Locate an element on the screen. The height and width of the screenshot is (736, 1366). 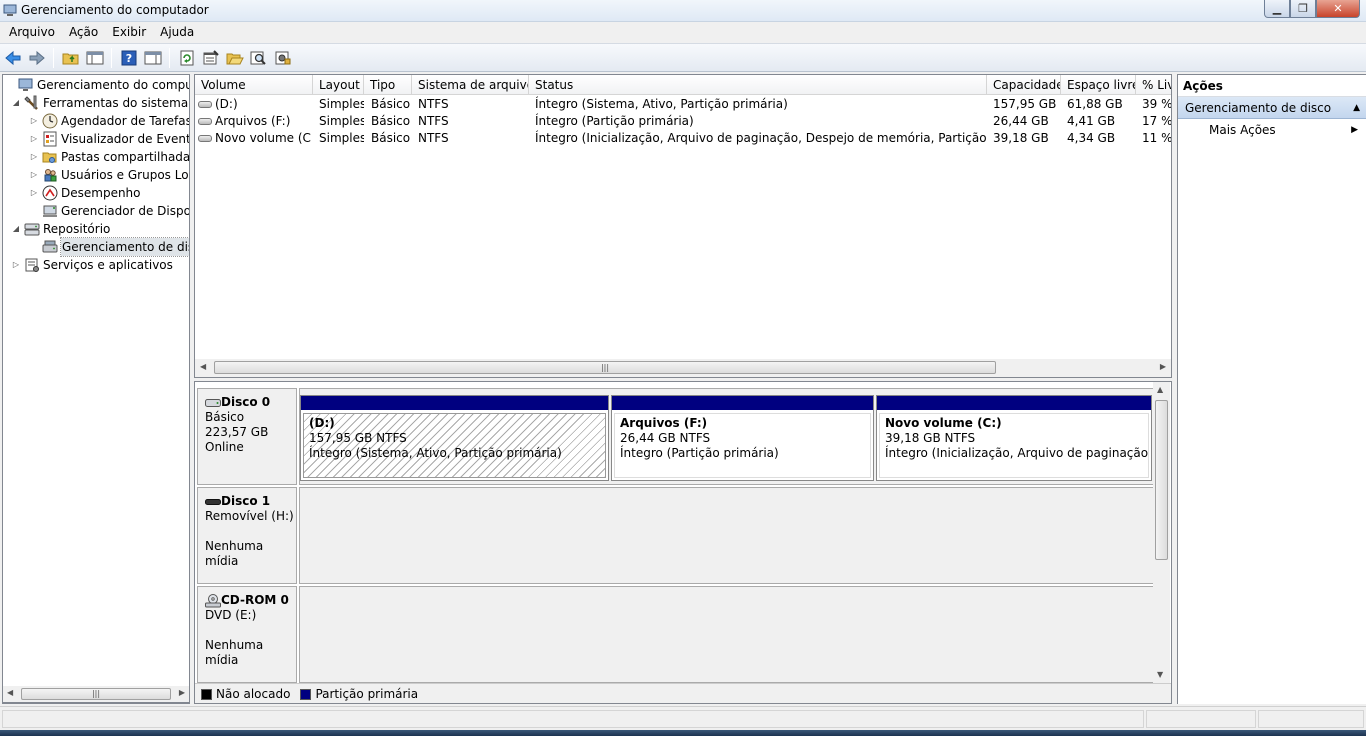
tree-item-task-scheduler: ▷ Agendador de Tarefas is located at coordinates (109, 121).